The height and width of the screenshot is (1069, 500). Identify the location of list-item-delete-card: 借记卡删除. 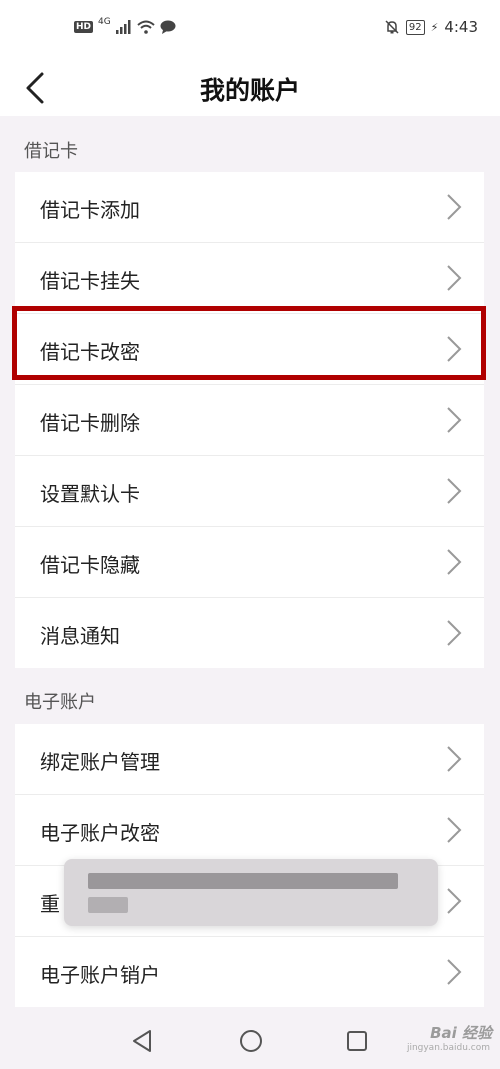
(249, 420).